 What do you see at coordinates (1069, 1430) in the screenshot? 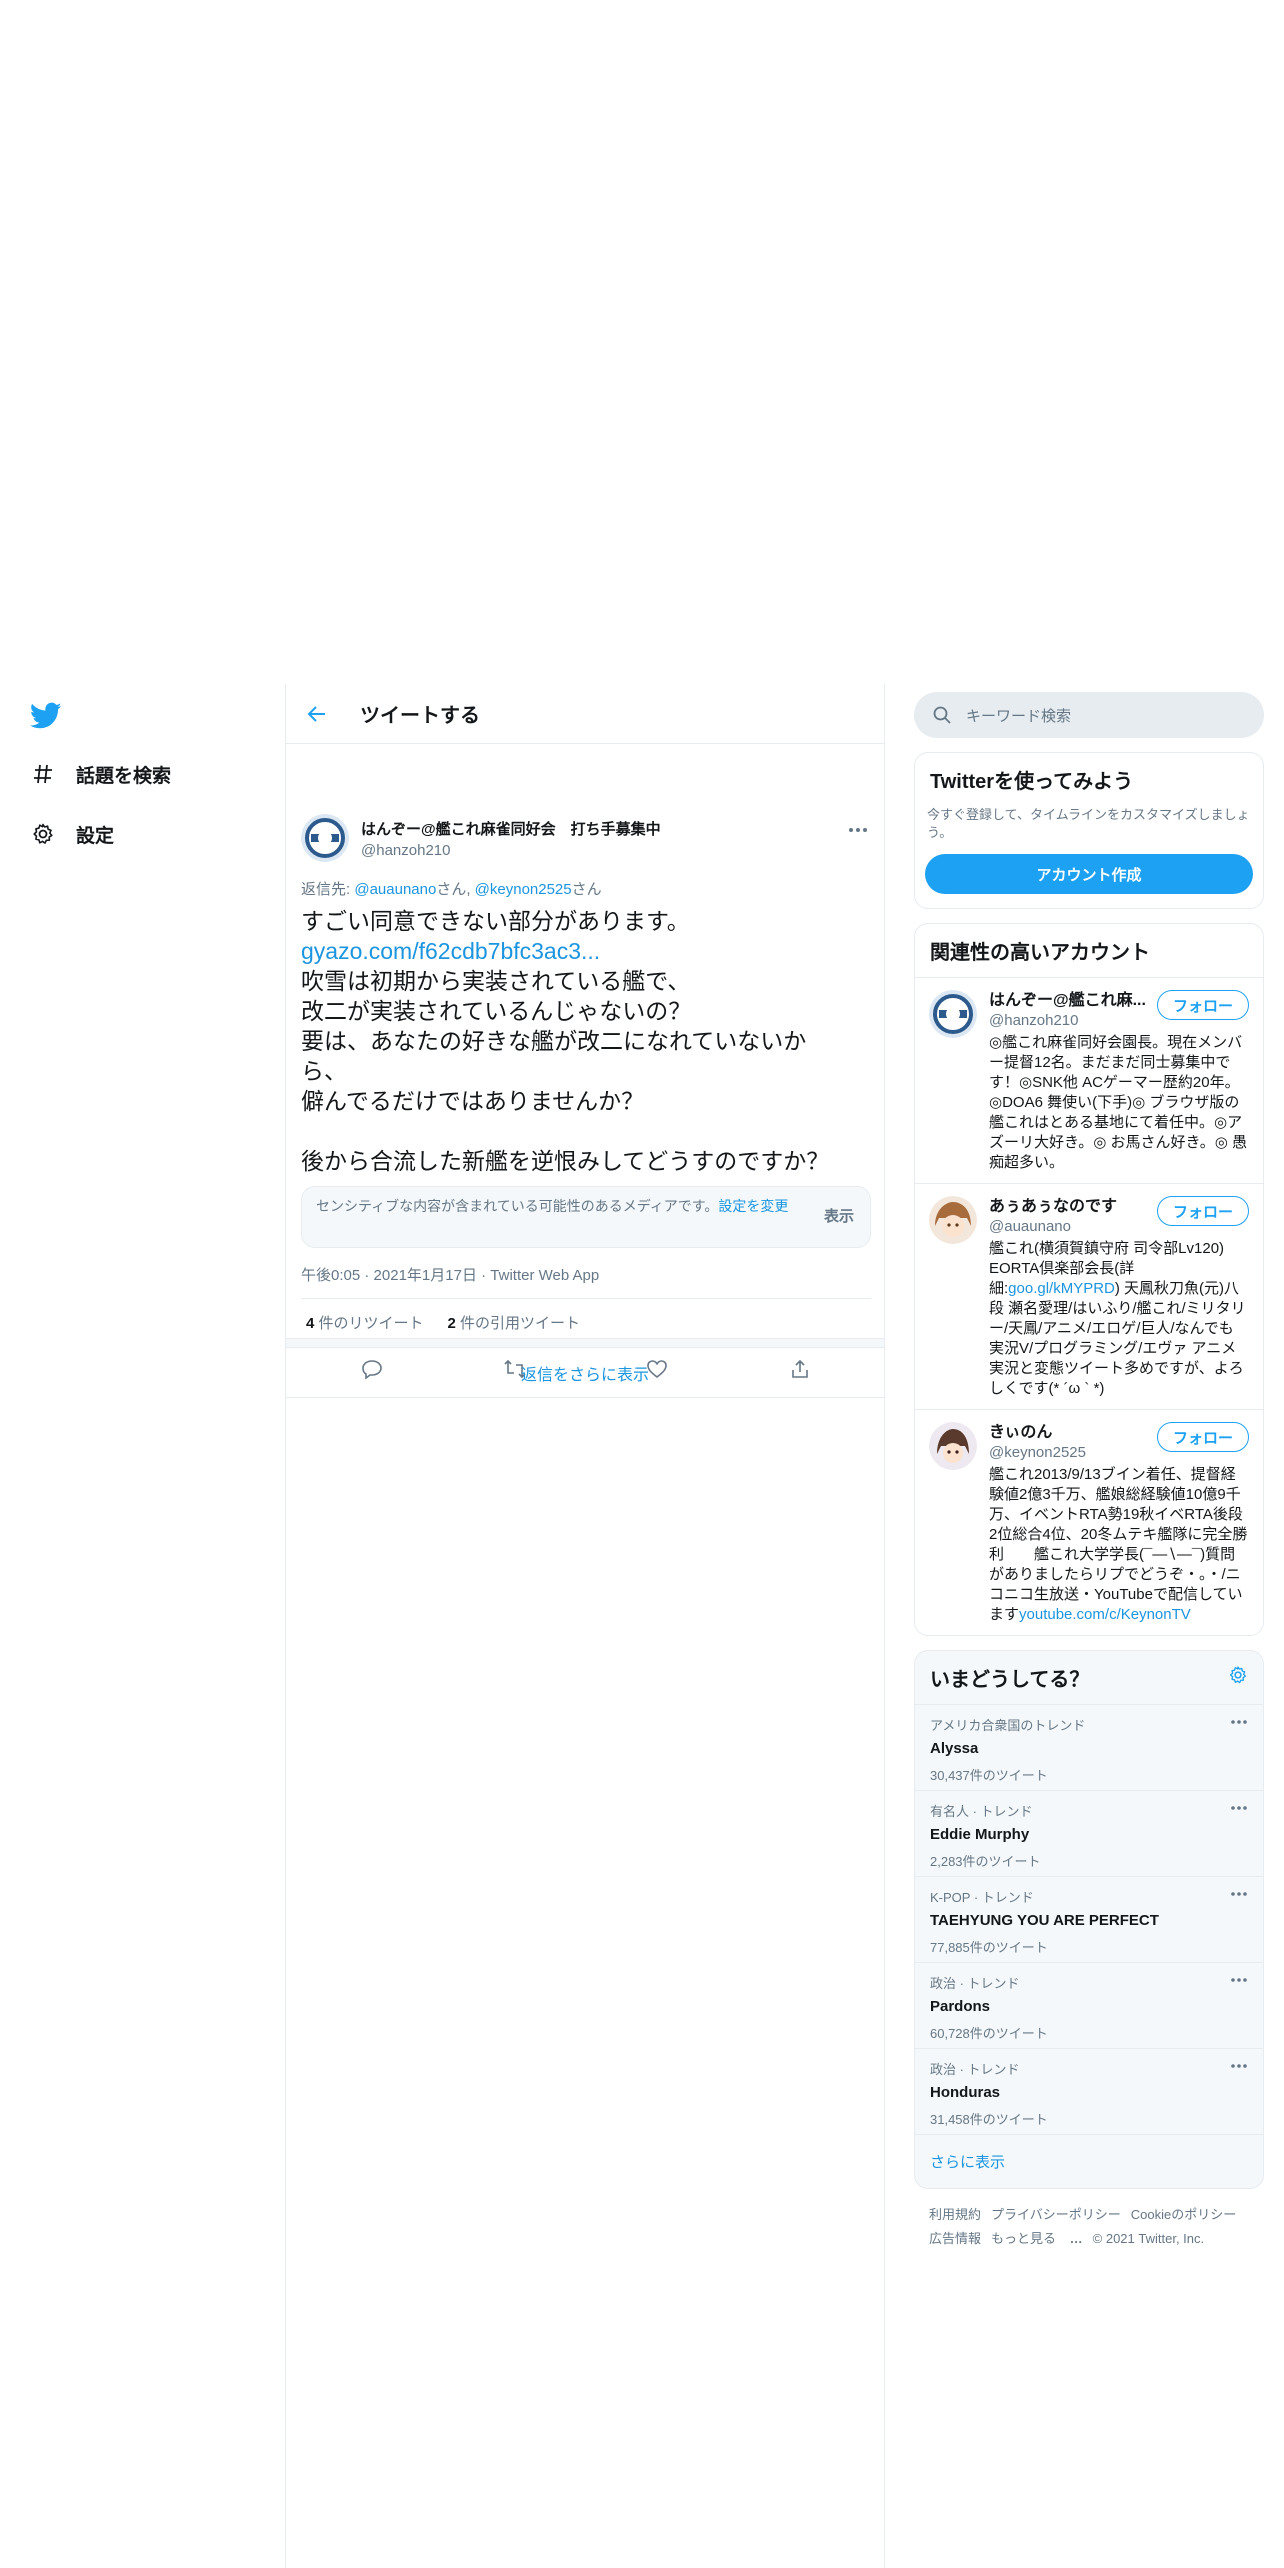
I see `account-name: きぃのん` at bounding box center [1069, 1430].